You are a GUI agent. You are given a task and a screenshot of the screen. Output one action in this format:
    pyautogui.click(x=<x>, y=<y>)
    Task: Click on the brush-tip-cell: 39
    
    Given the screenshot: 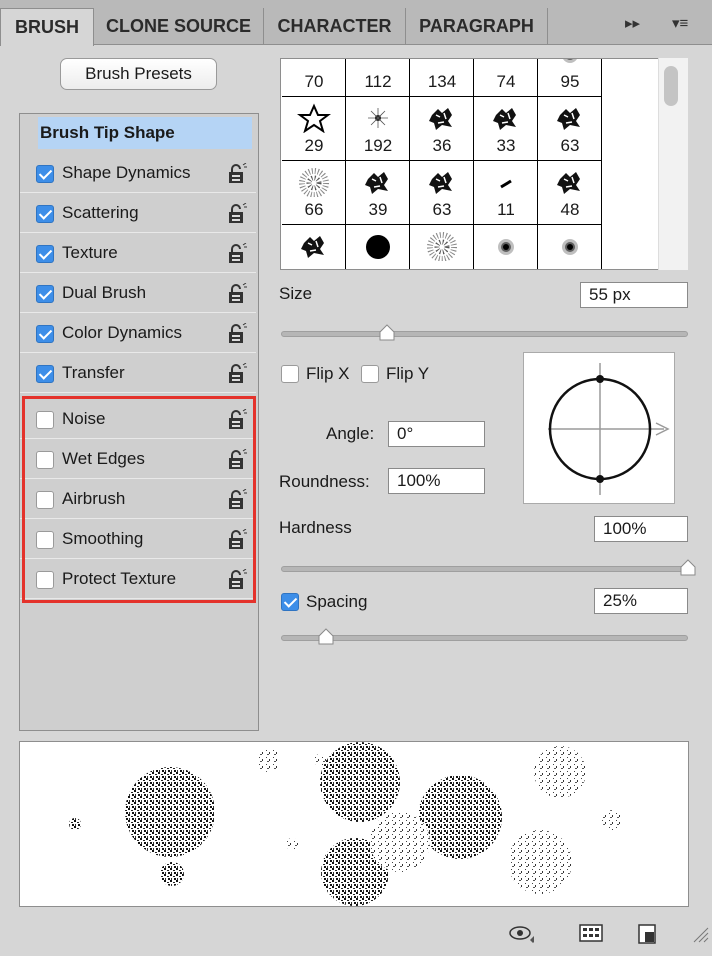 What is the action you would take?
    pyautogui.click(x=378, y=193)
    